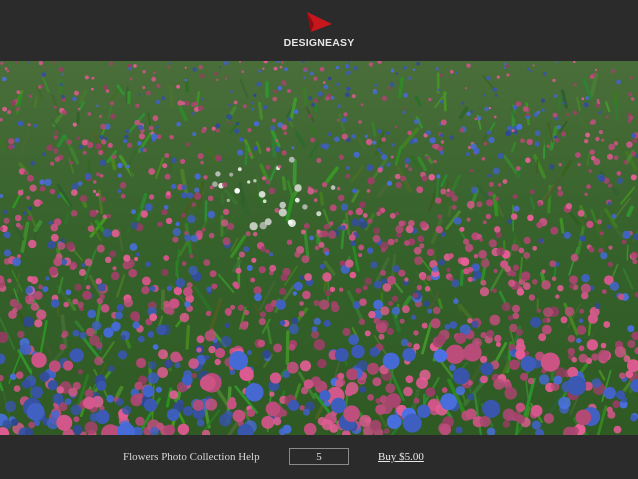  I want to click on quantity-input, so click(319, 456).